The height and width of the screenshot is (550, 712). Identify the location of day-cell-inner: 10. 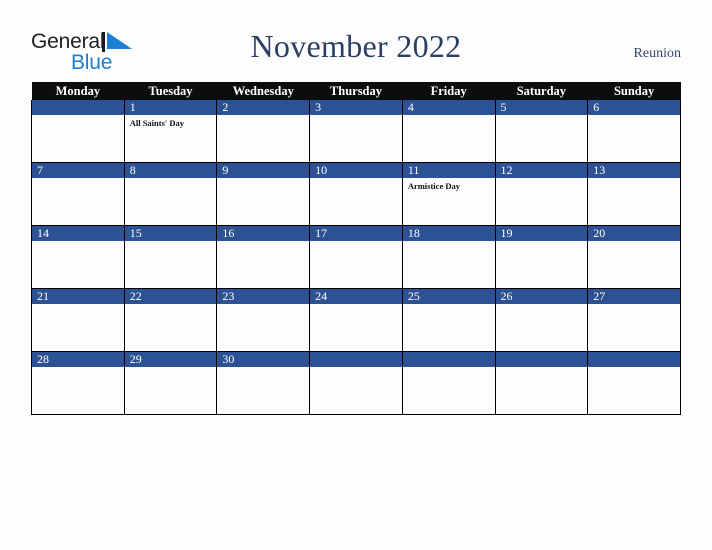
(356, 194).